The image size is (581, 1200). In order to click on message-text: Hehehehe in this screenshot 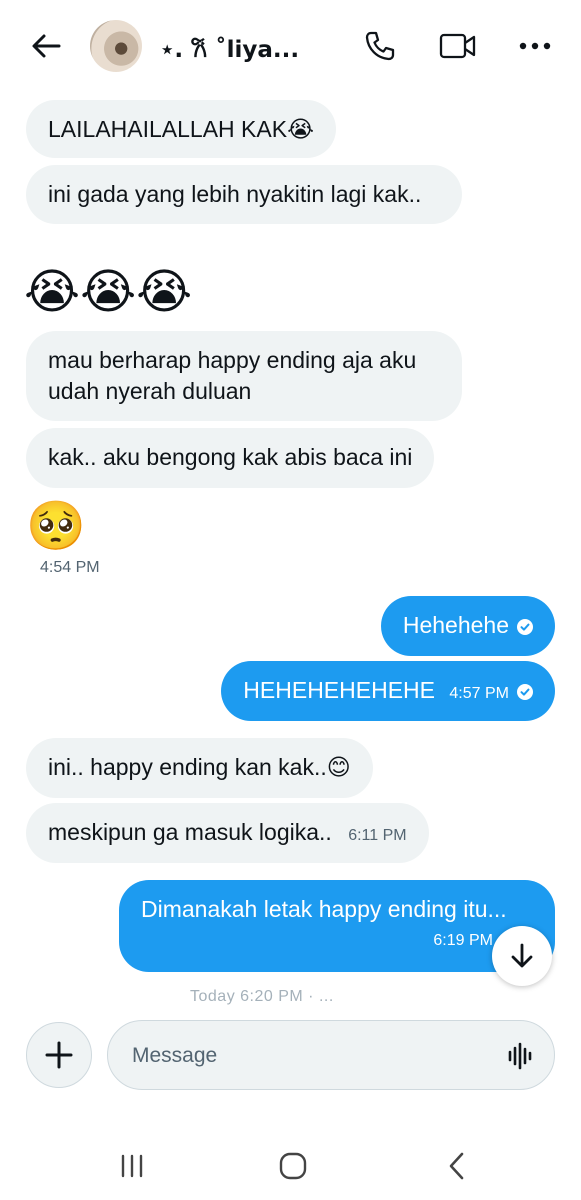, I will do `click(455, 625)`.